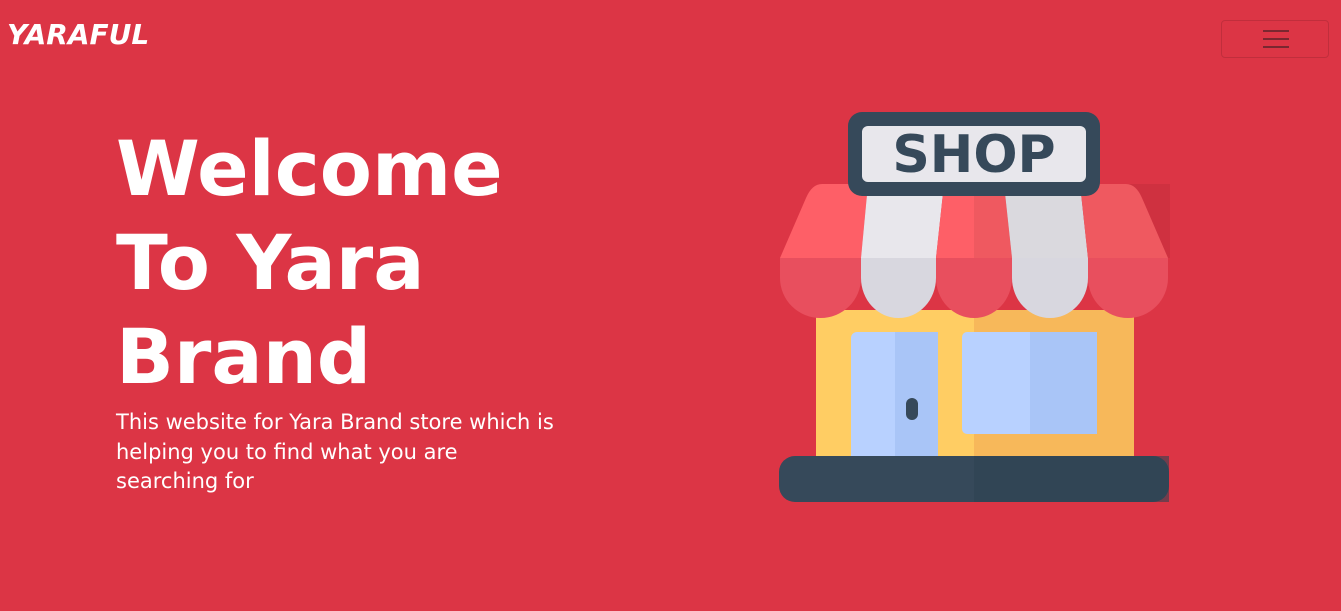  What do you see at coordinates (973, 155) in the screenshot?
I see `shop-sign-text: SHOP` at bounding box center [973, 155].